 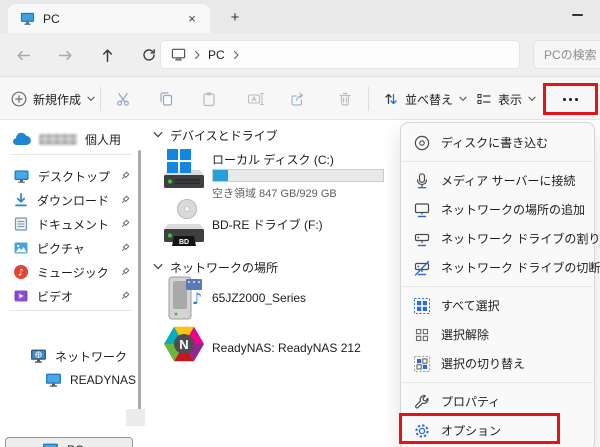 What do you see at coordinates (49, 248) in the screenshot?
I see `sidebar-item-pictures: ピクチャ` at bounding box center [49, 248].